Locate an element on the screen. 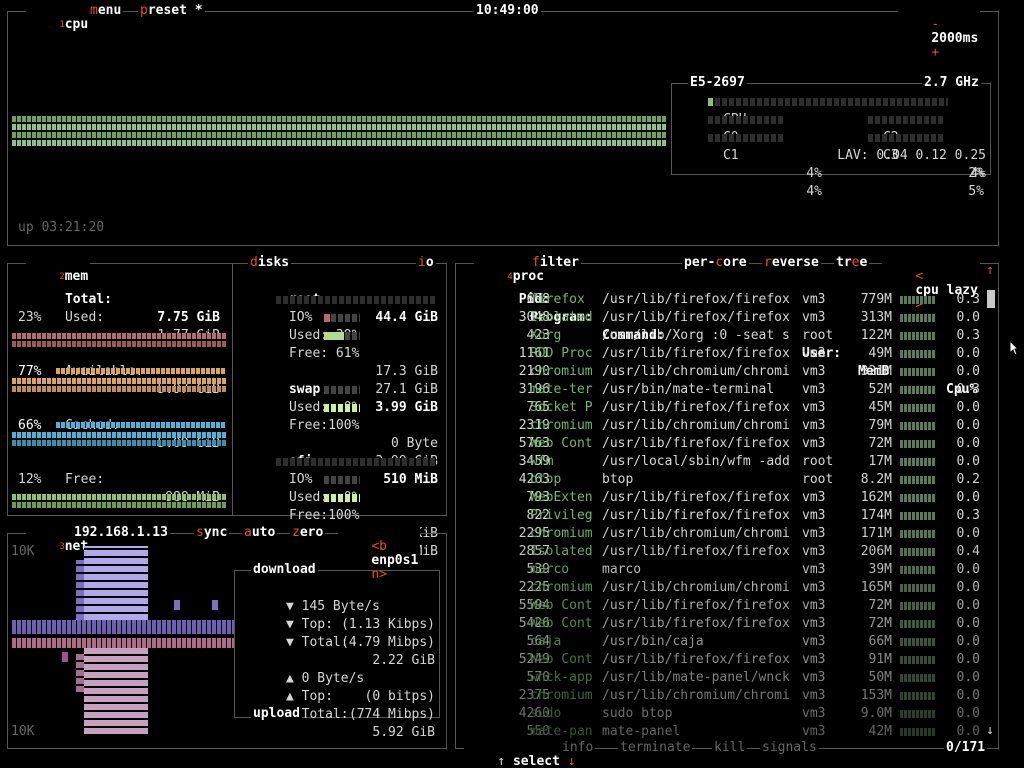 This screenshot has height=768, width=1024. proc-mem: 52M is located at coordinates (880, 389).